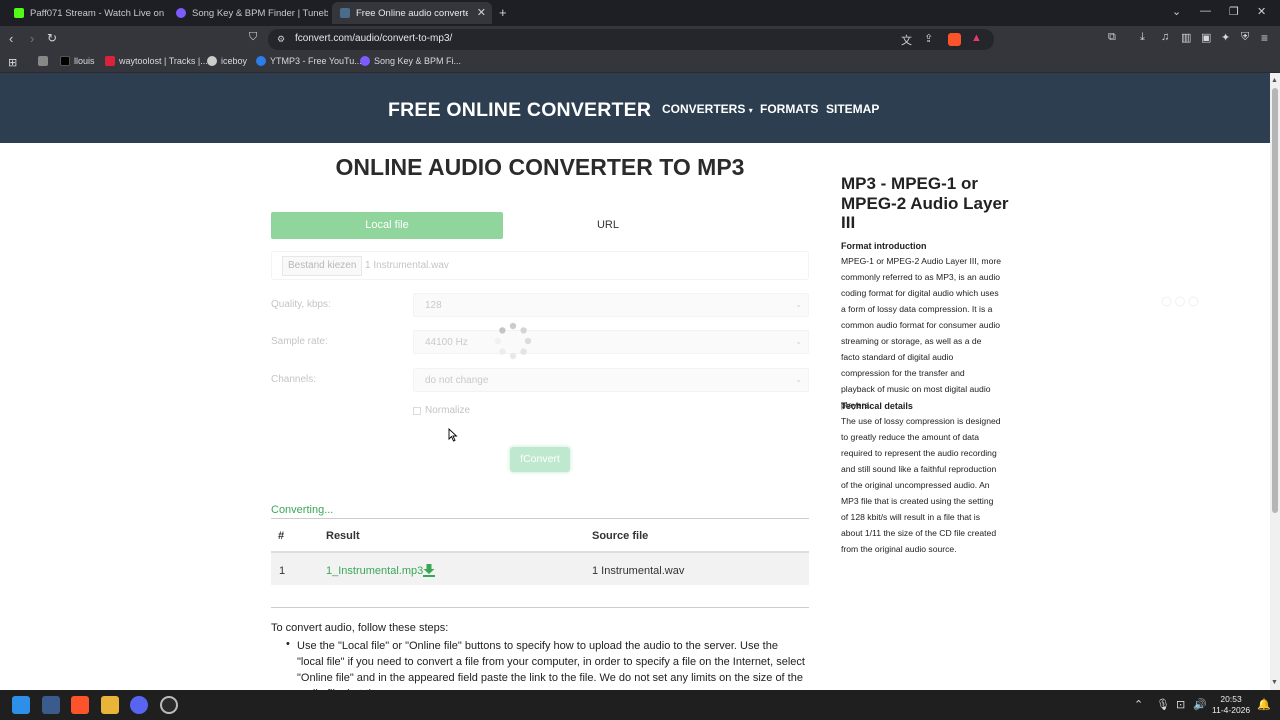  Describe the element at coordinates (1274, 682) in the screenshot. I see `scroll-down-icon: ▼` at that location.